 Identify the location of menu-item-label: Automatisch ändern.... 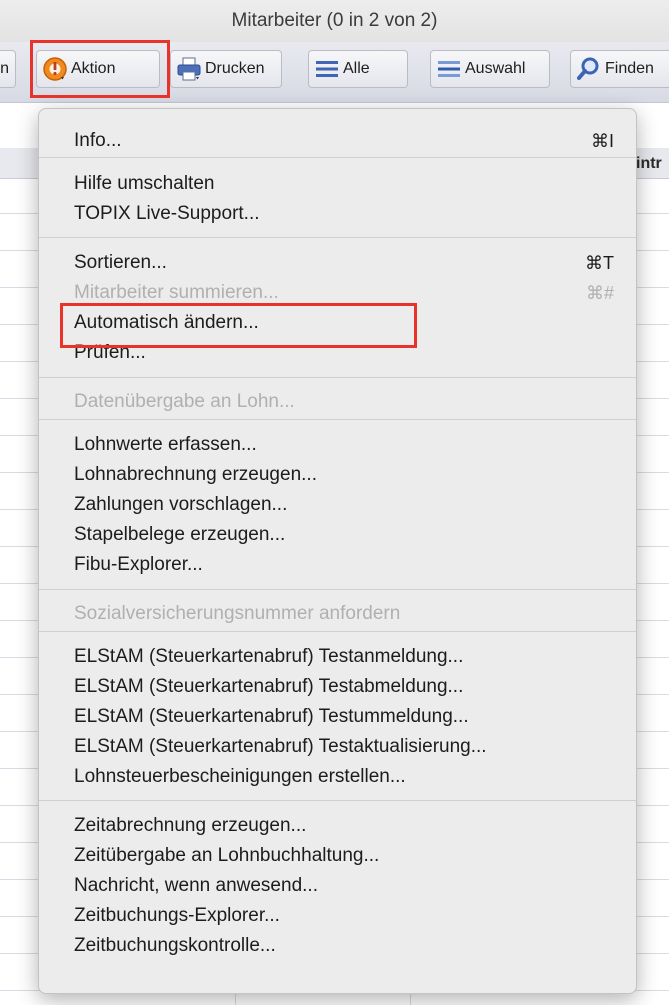
(166, 322).